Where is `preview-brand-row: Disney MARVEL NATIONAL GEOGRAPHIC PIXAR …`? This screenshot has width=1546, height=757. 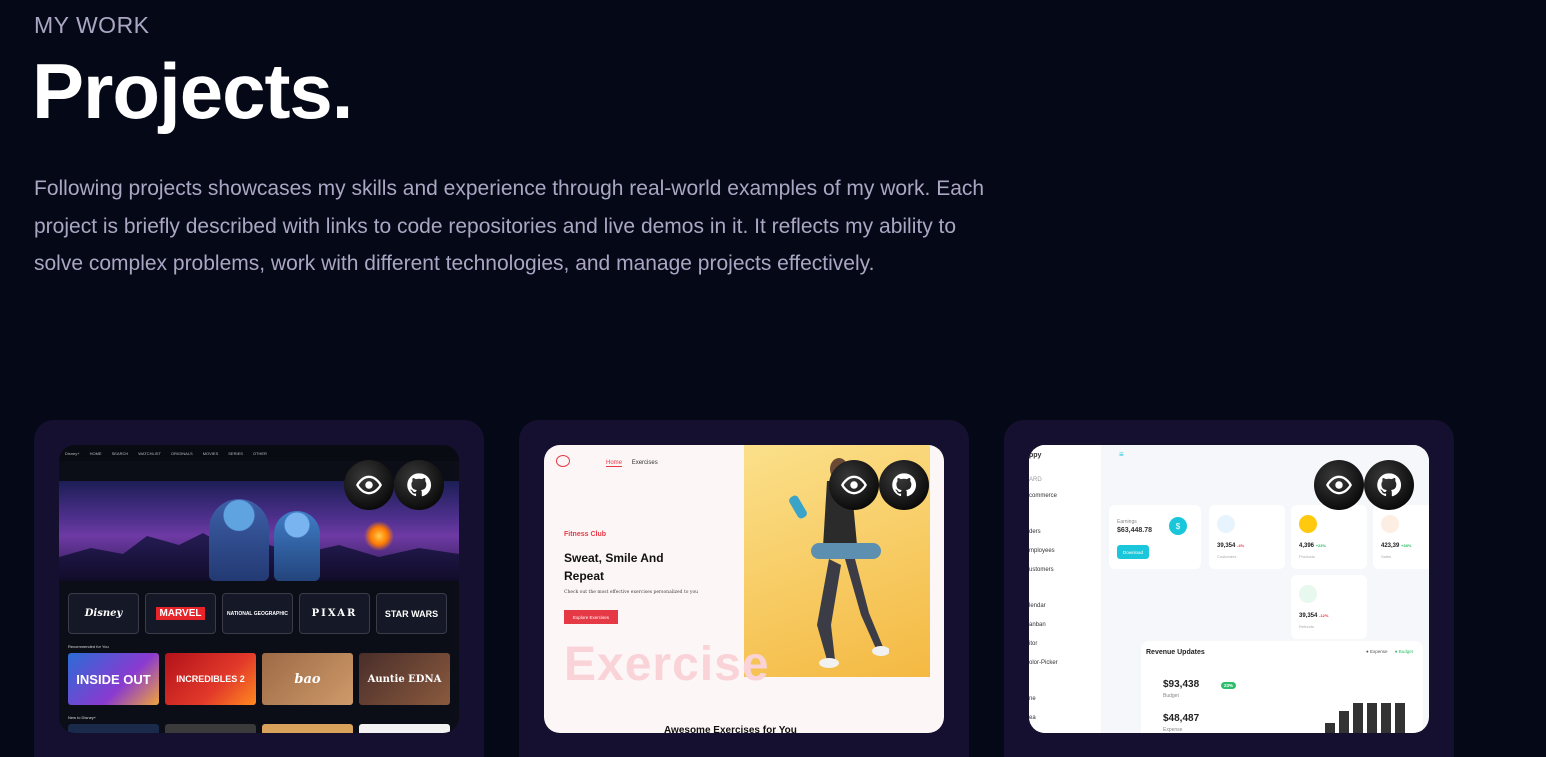 preview-brand-row: Disney MARVEL NATIONAL GEOGRAPHIC PIXAR … is located at coordinates (257, 613).